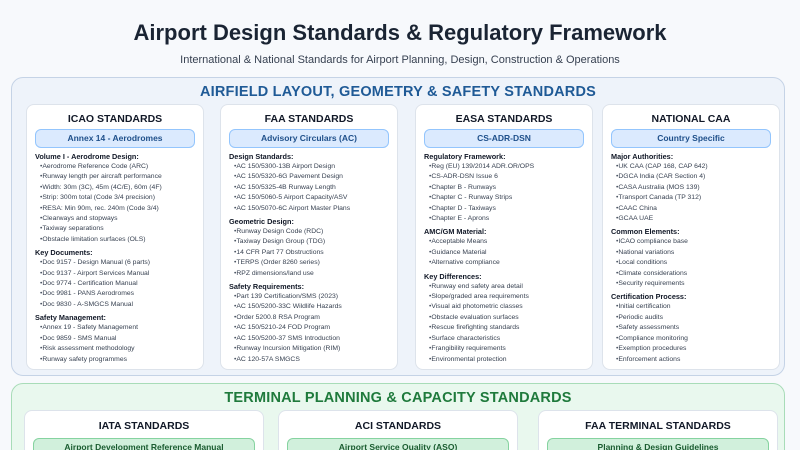  Describe the element at coordinates (693, 188) in the screenshot. I see `list-item: CASA Australia (MOS 139)` at that location.